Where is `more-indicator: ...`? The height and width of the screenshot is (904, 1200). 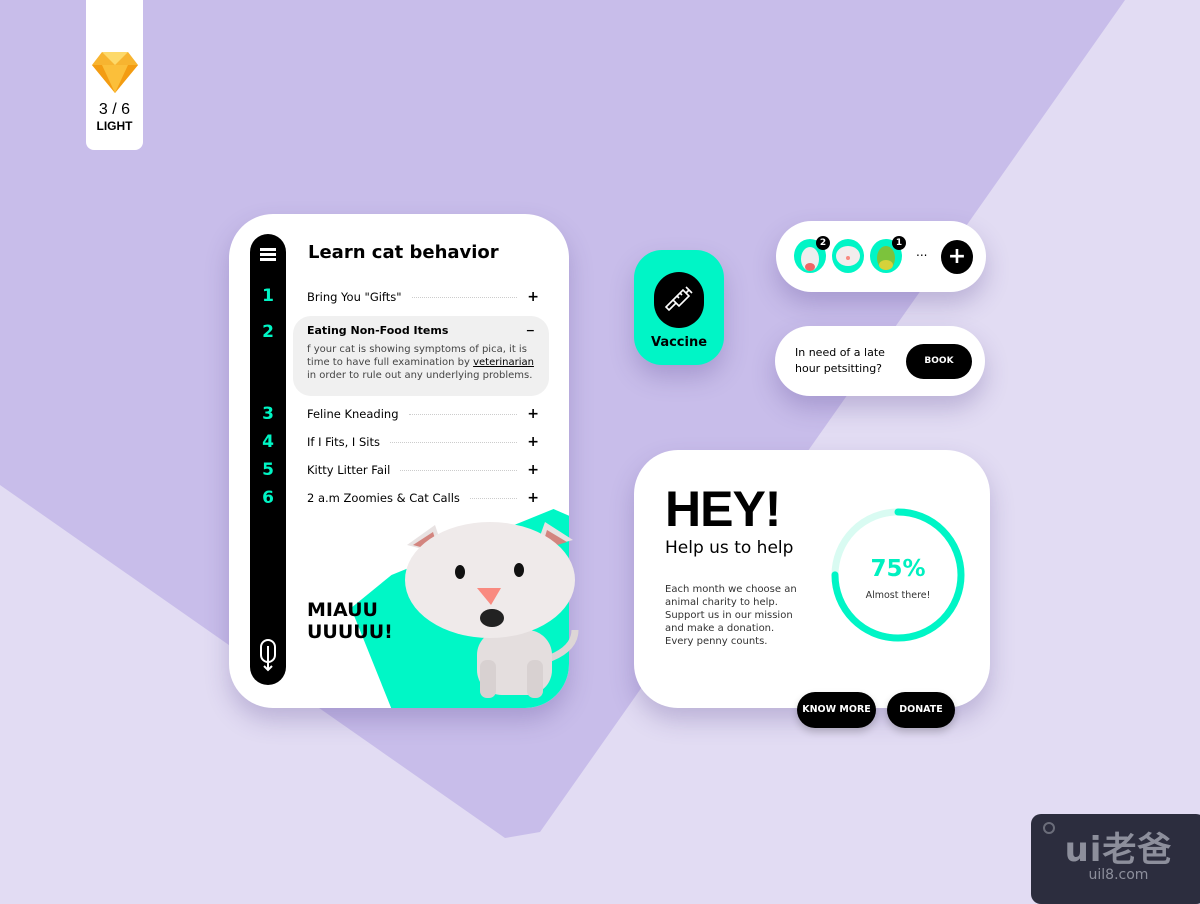 more-indicator: ... is located at coordinates (921, 252).